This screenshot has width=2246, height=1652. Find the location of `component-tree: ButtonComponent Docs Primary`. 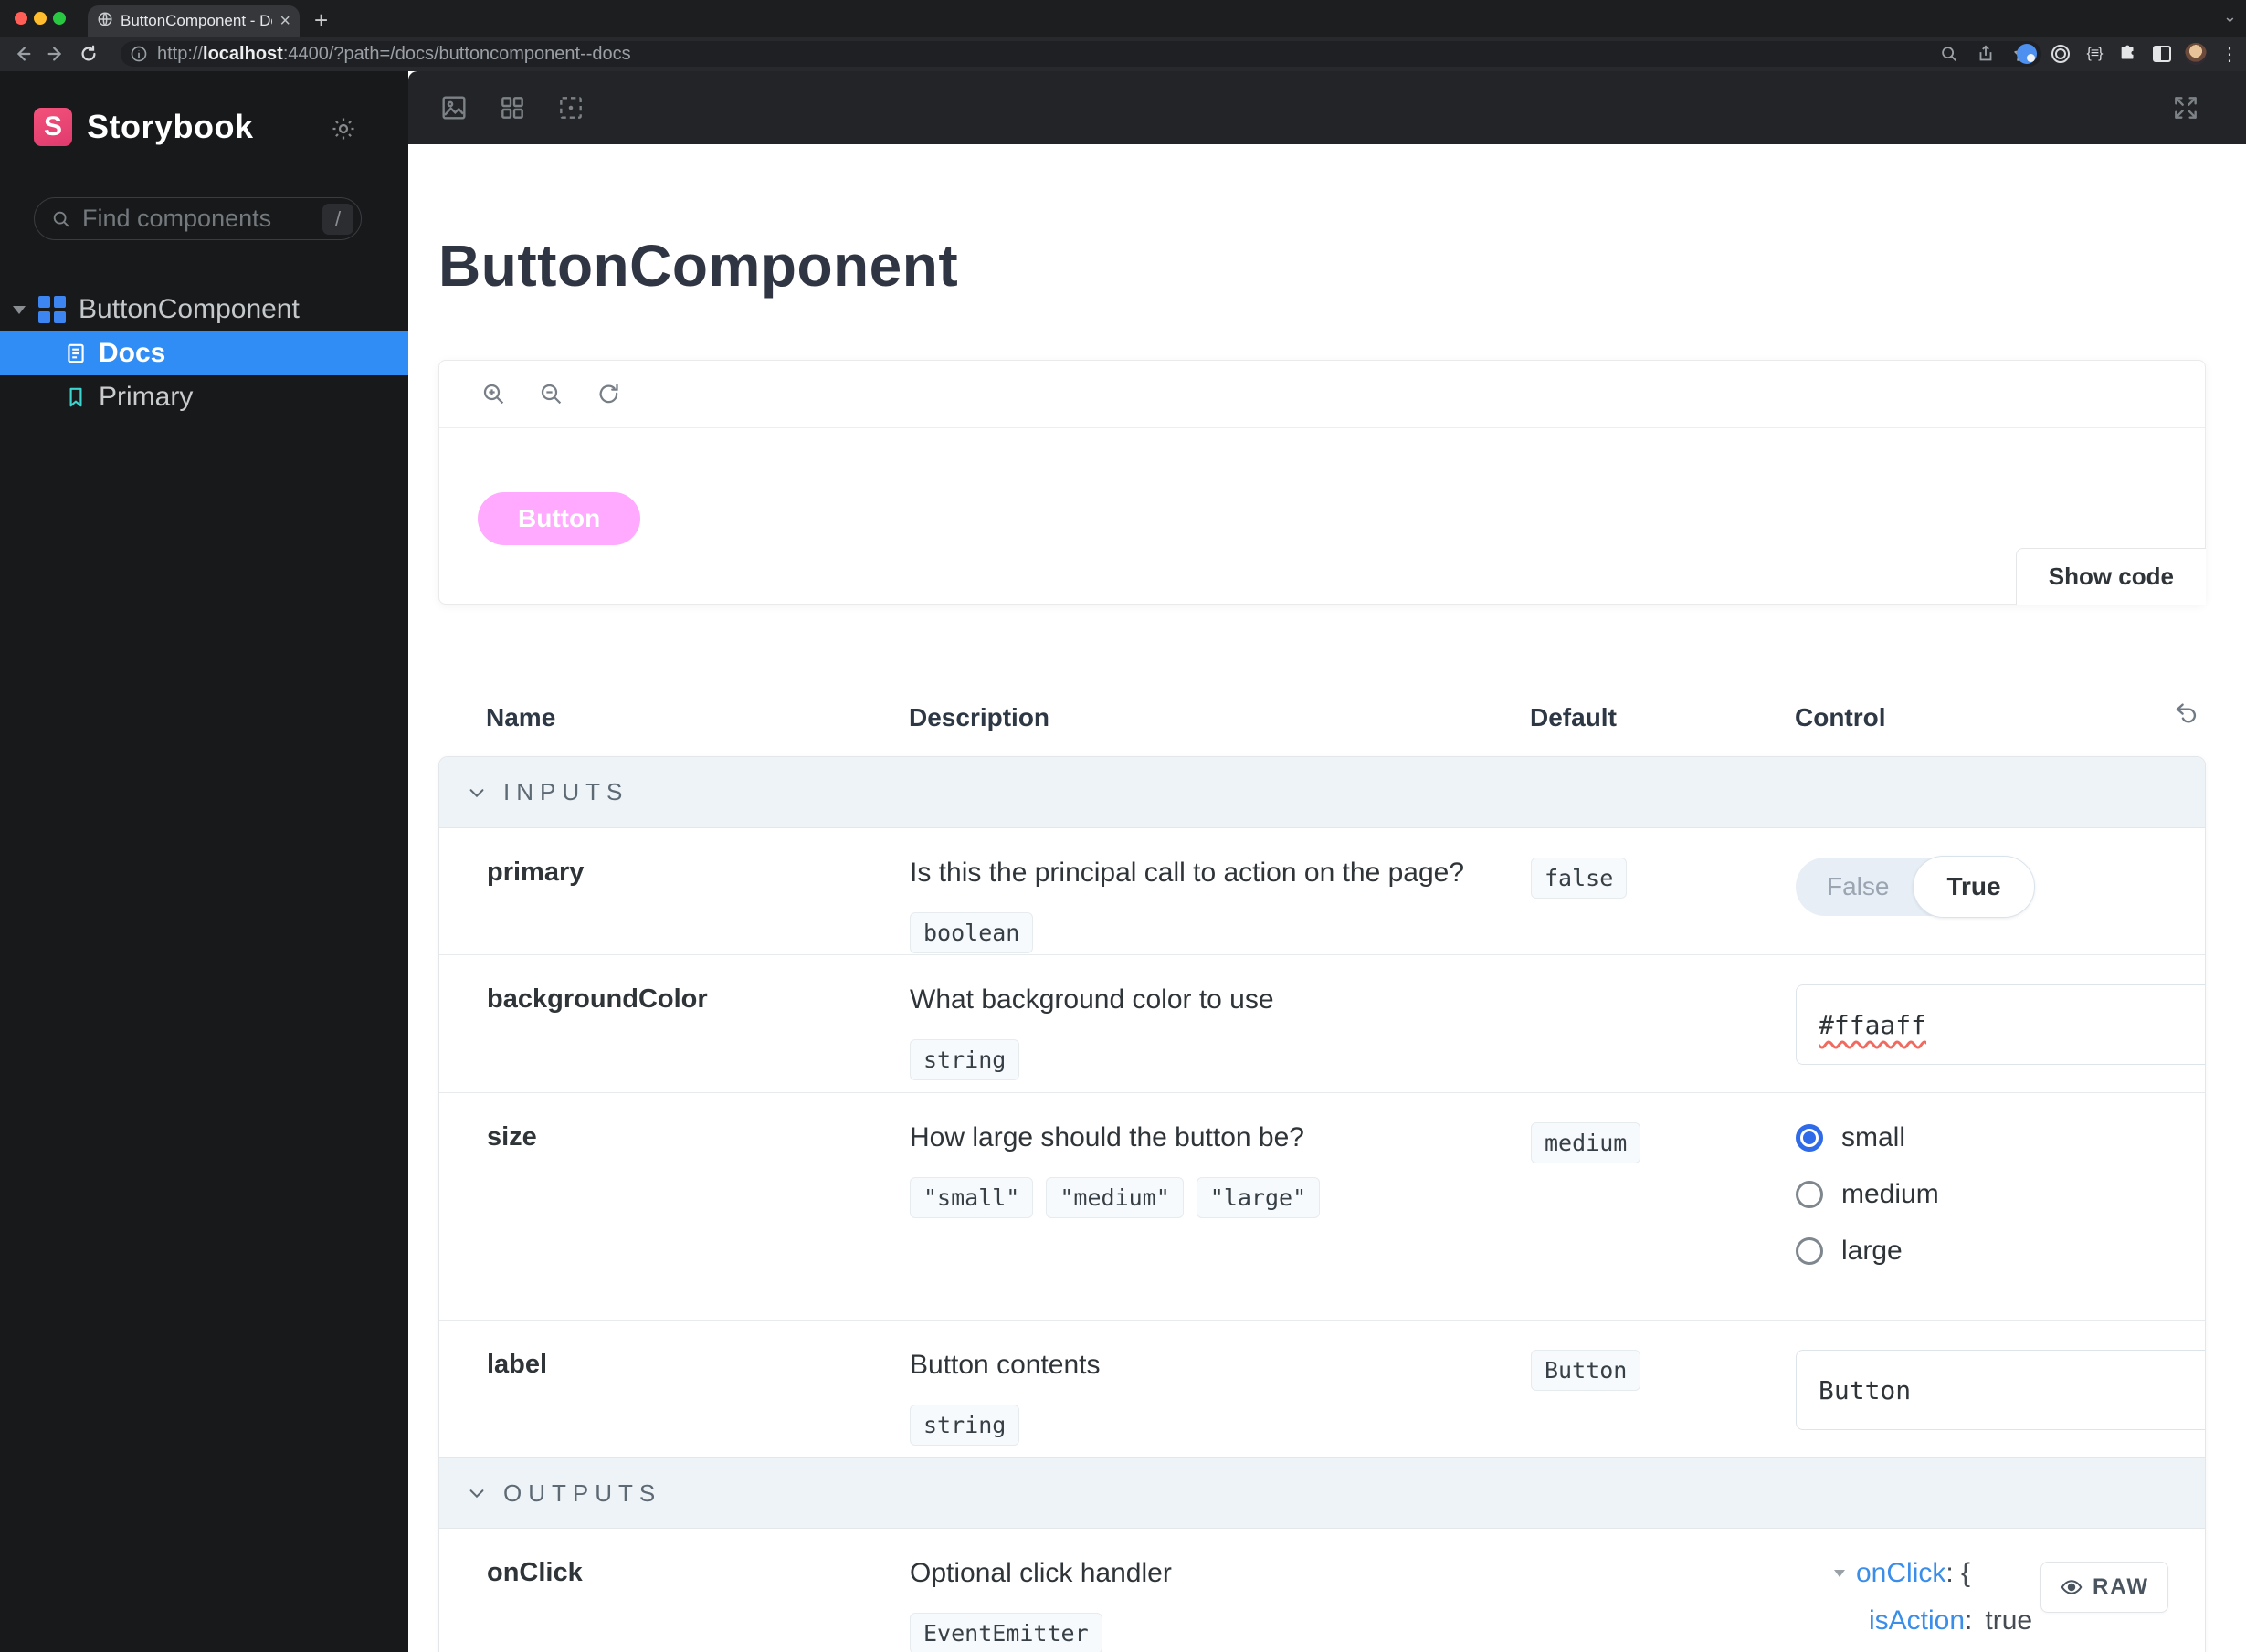

component-tree: ButtonComponent Docs Primary is located at coordinates (204, 353).